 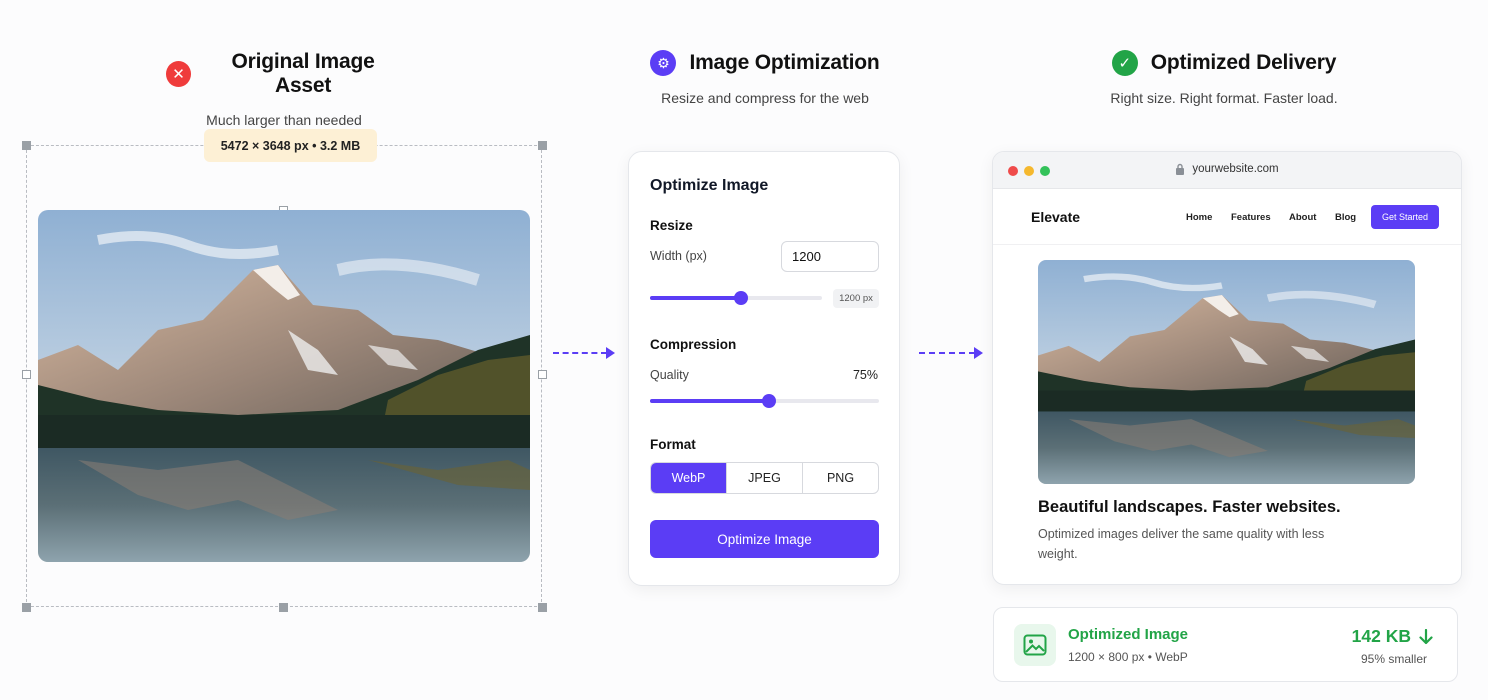 What do you see at coordinates (840, 478) in the screenshot?
I see `format-option-png: PNG` at bounding box center [840, 478].